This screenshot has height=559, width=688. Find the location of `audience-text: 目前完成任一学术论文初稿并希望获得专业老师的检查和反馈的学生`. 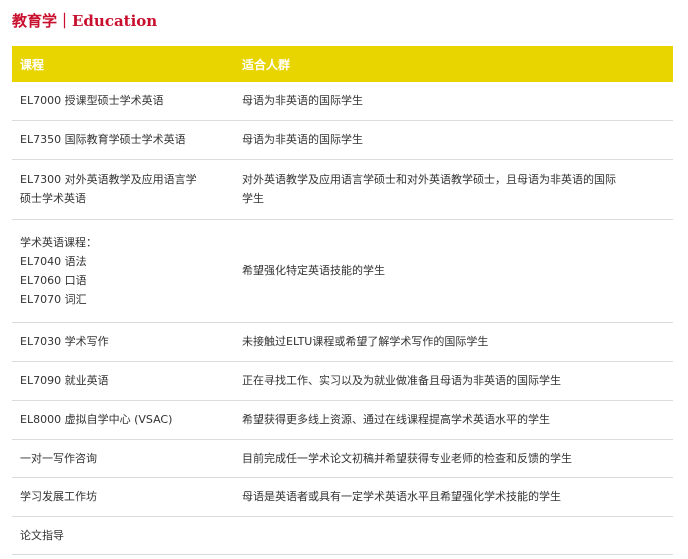

audience-text: 目前完成任一学术论文初稿并希望获得专业老师的检查和反馈的学生 is located at coordinates (407, 458).